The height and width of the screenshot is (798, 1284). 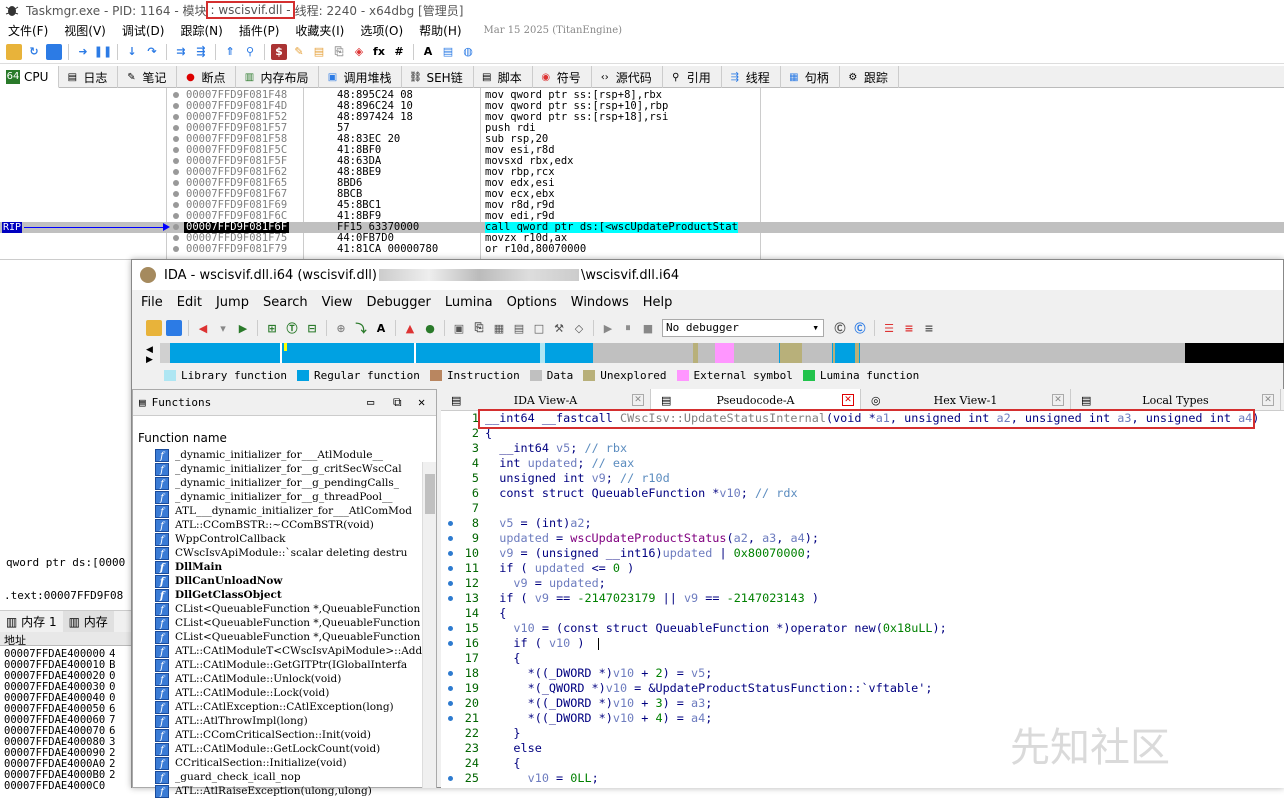 I want to click on font-icon: A, so click(x=428, y=52).